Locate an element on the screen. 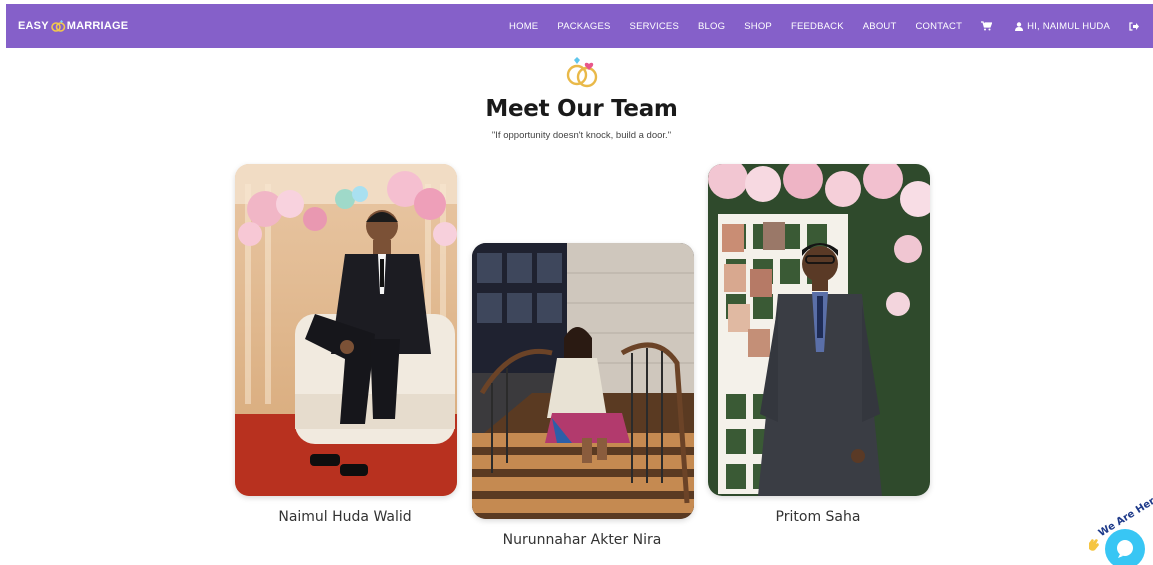 The image size is (1153, 565). logout-icon is located at coordinates (1134, 26).